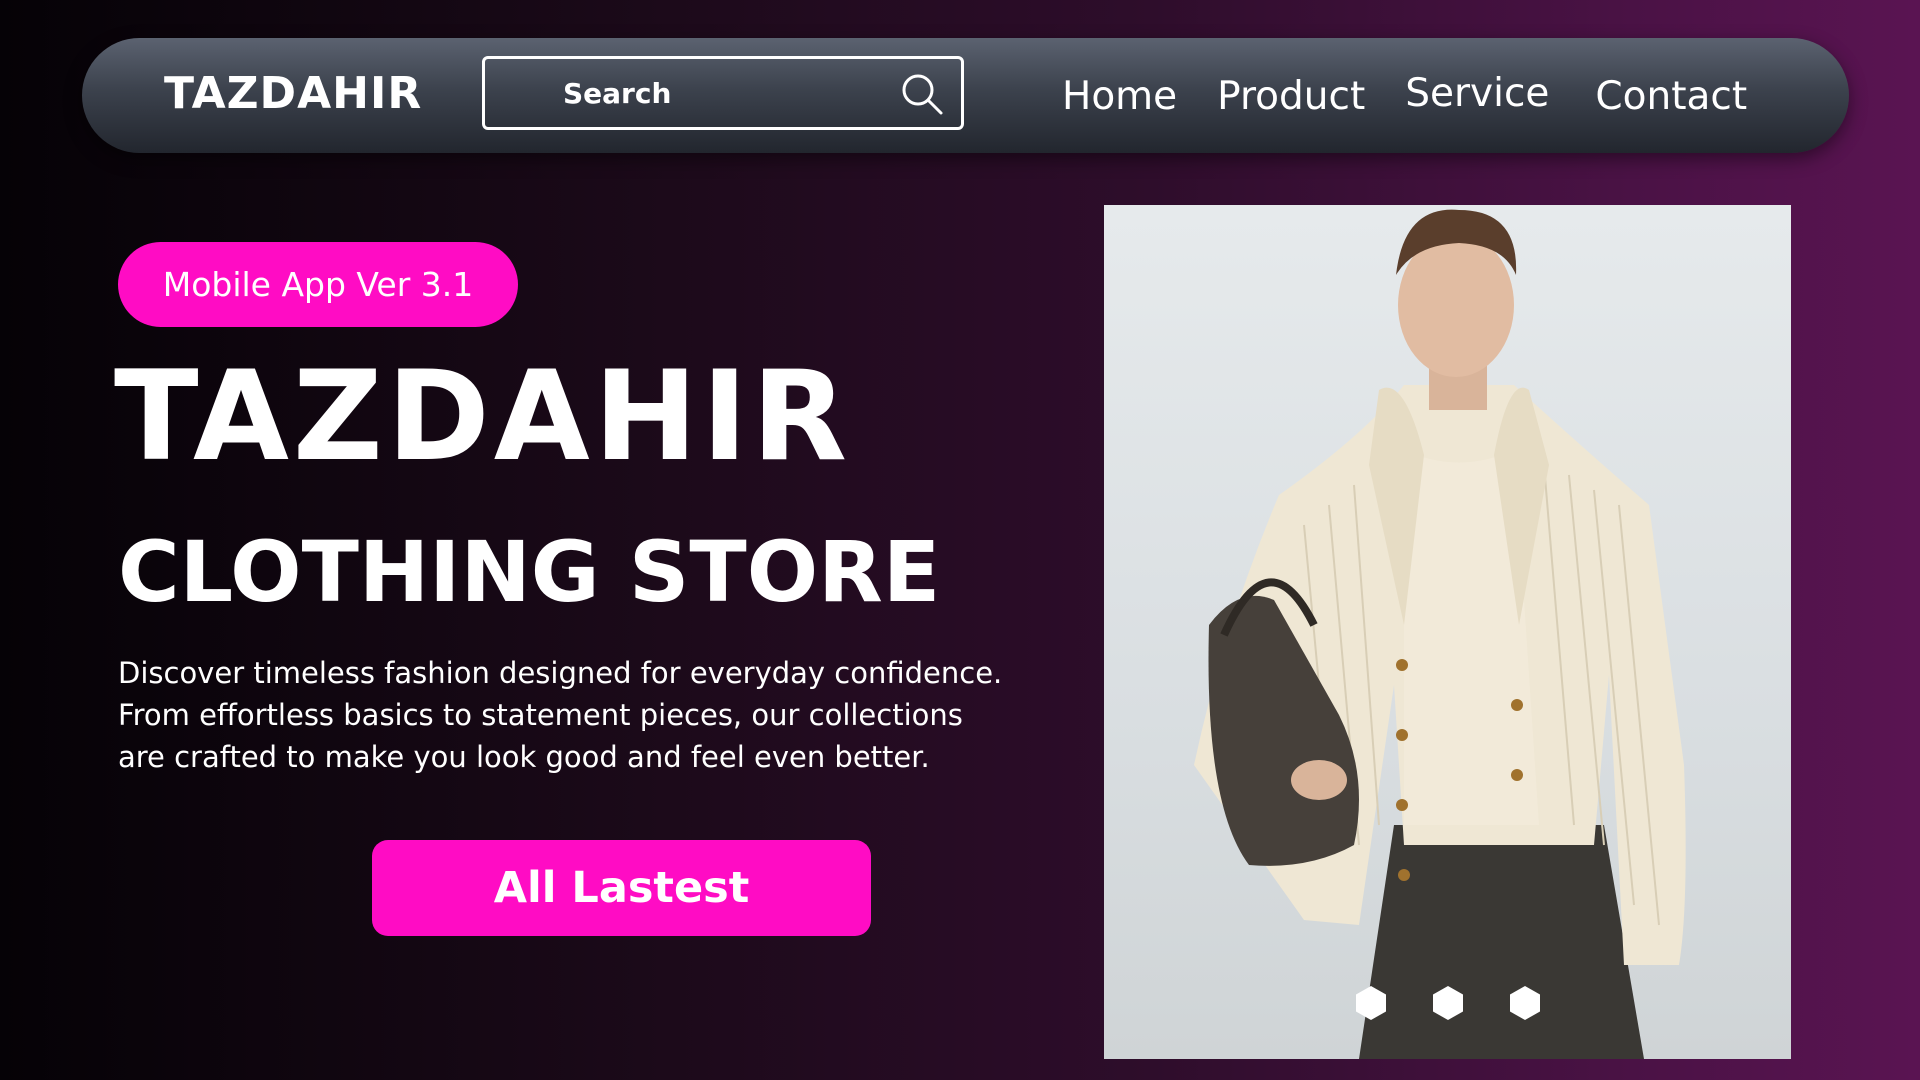  I want to click on search-bar, so click(723, 93).